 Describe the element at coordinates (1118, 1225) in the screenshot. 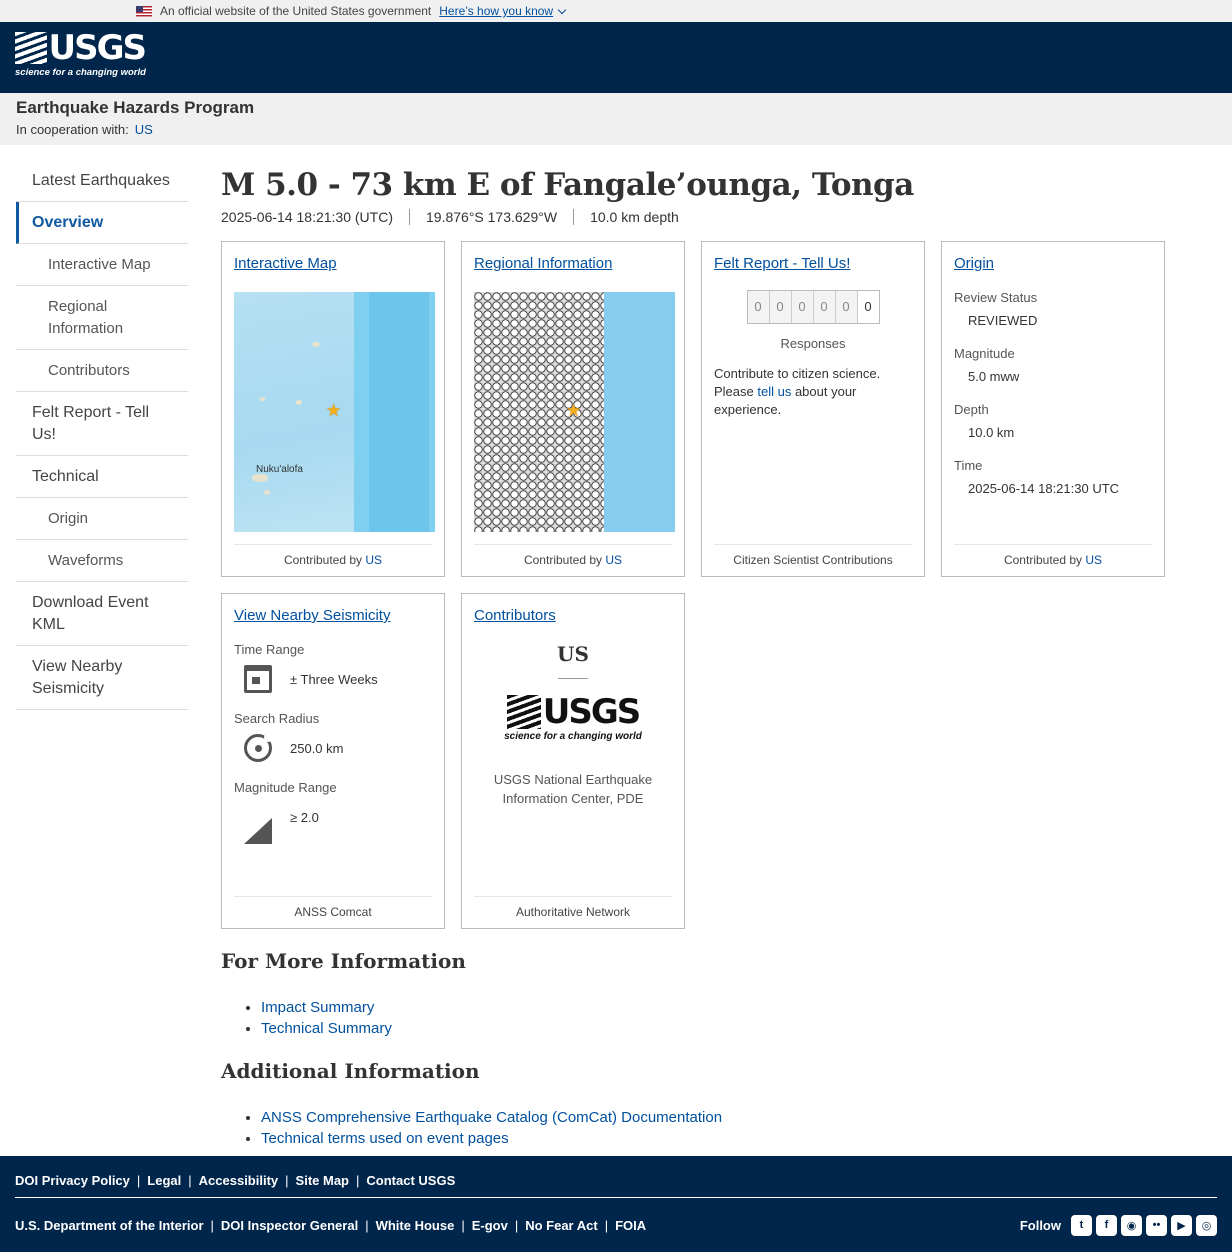

I see `social-follow: Follow t f ◉ •• ▶ ◎` at that location.